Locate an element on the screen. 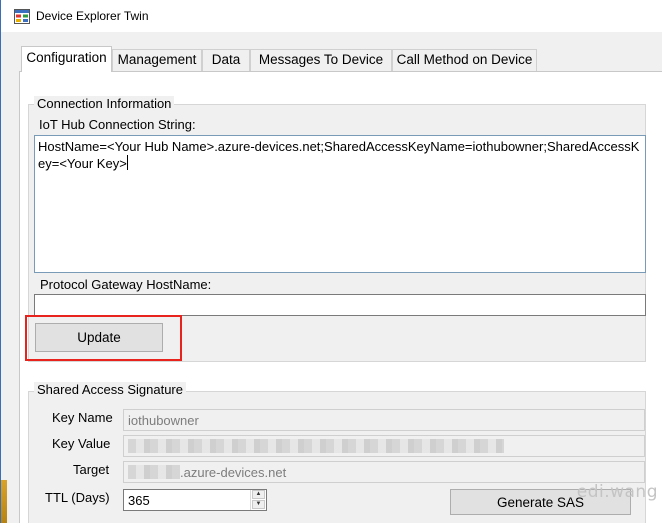 The height and width of the screenshot is (523, 662). target-suffix-text: .azure-devices.net is located at coordinates (233, 472).